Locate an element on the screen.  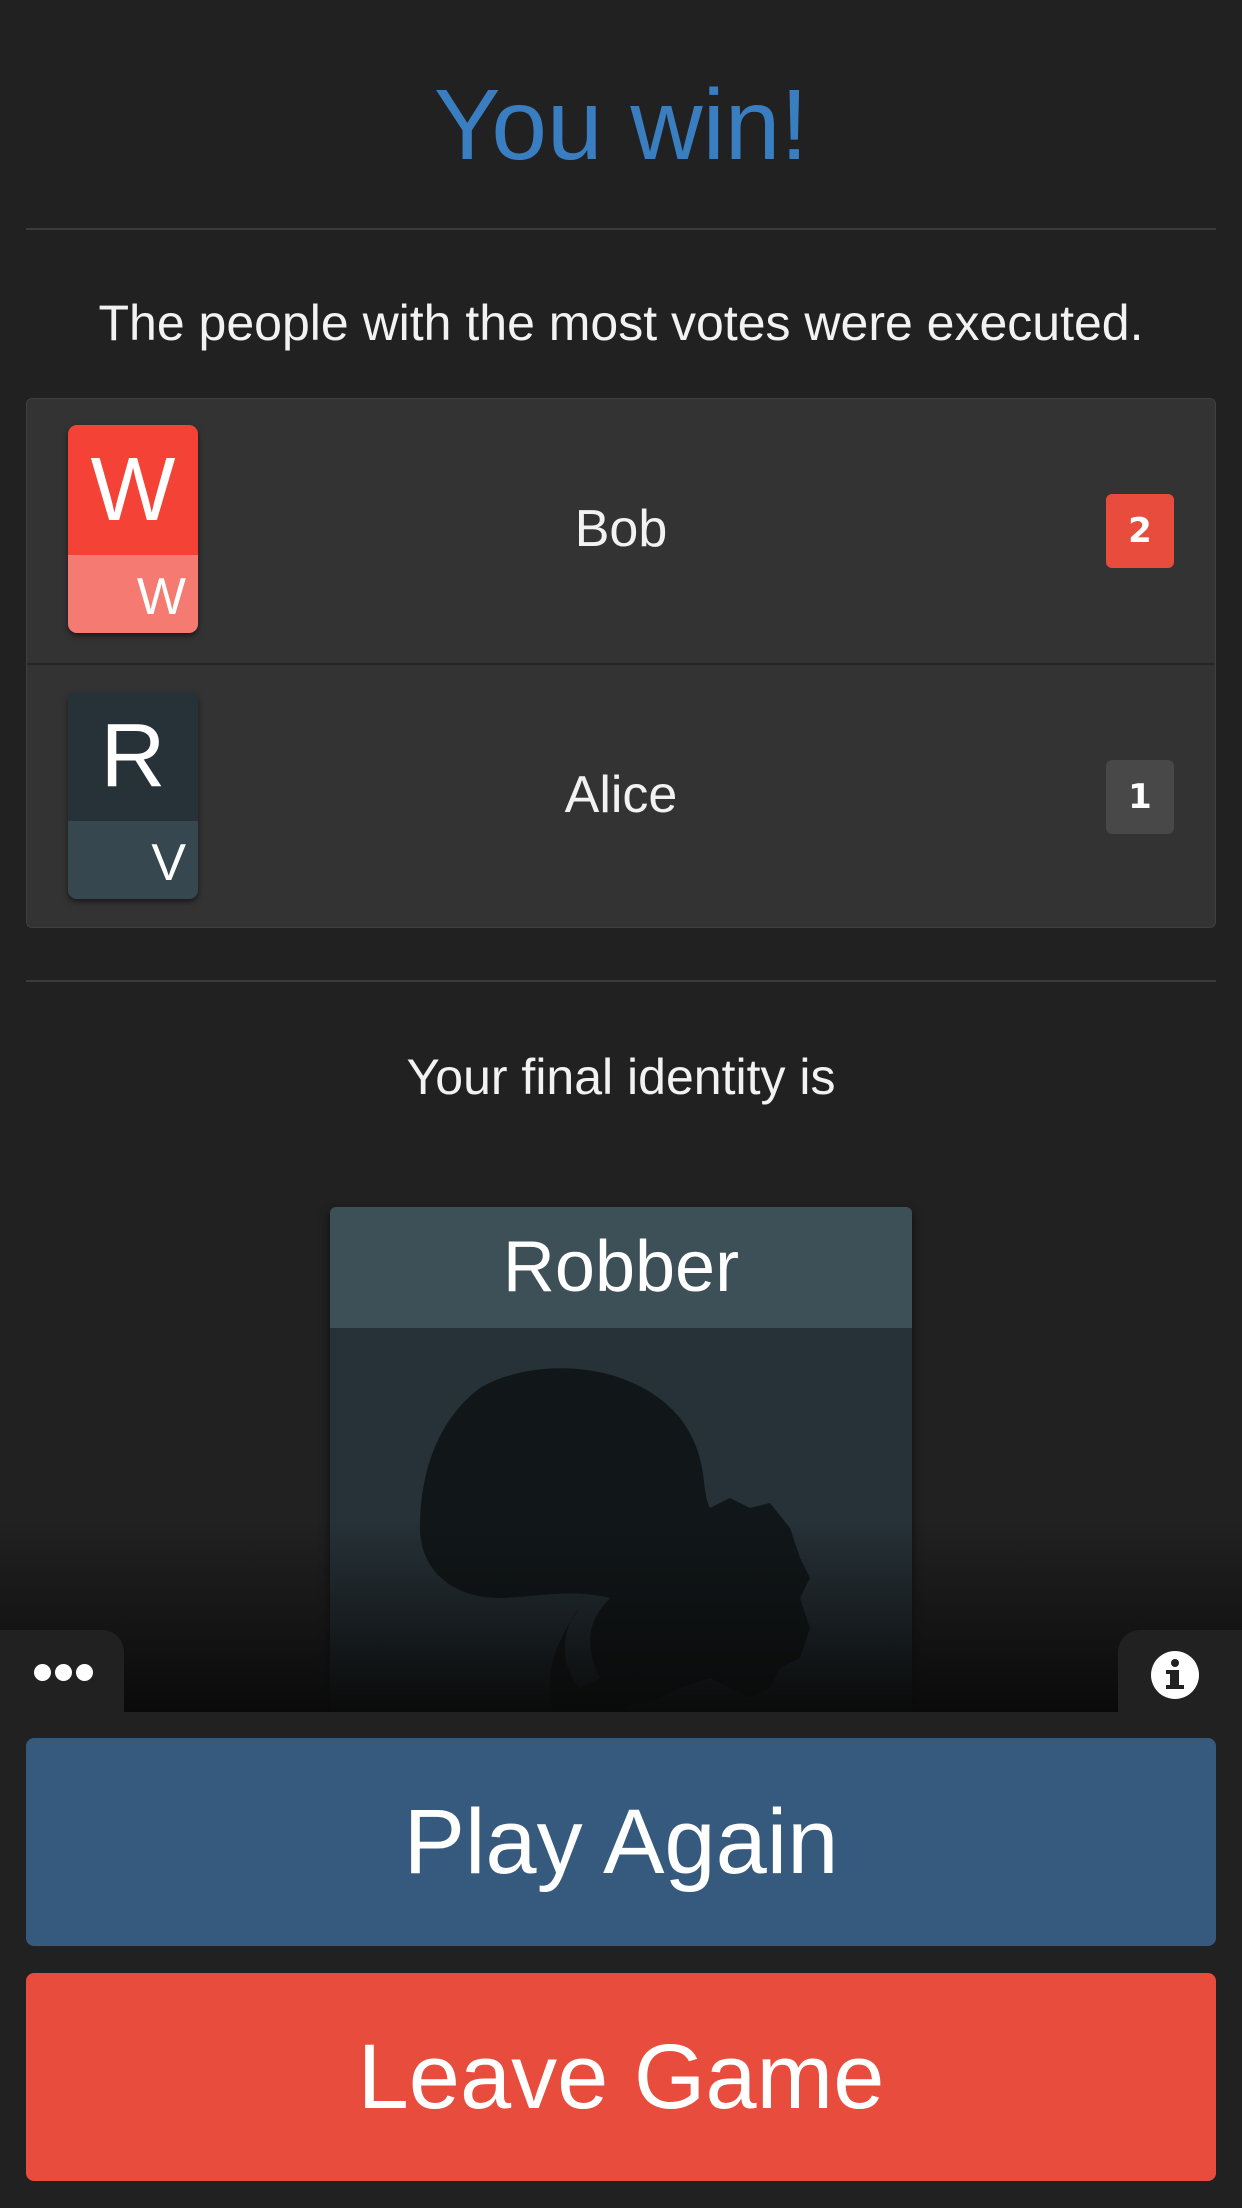
play-again-button: Play Again is located at coordinates (621, 1842).